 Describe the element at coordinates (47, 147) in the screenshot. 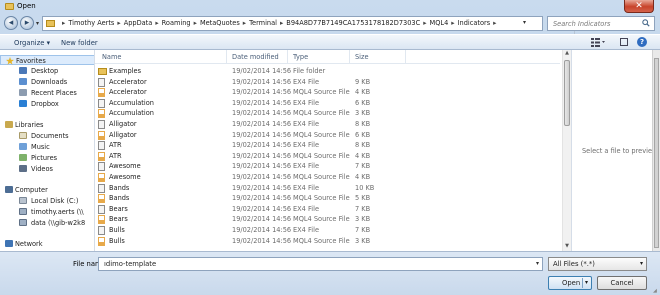

I see `sidebar-item-music: Music` at that location.